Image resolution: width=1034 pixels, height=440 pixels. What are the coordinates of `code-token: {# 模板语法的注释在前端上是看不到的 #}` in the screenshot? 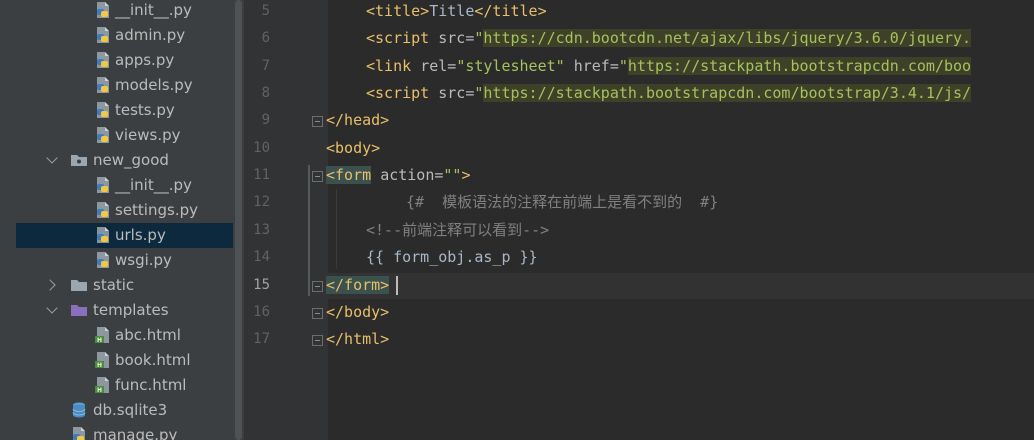 It's located at (562, 202).